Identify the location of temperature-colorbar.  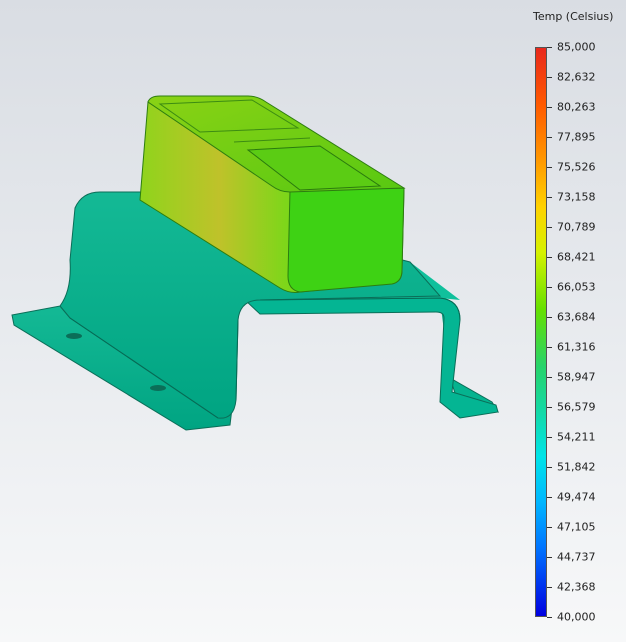
(541, 332).